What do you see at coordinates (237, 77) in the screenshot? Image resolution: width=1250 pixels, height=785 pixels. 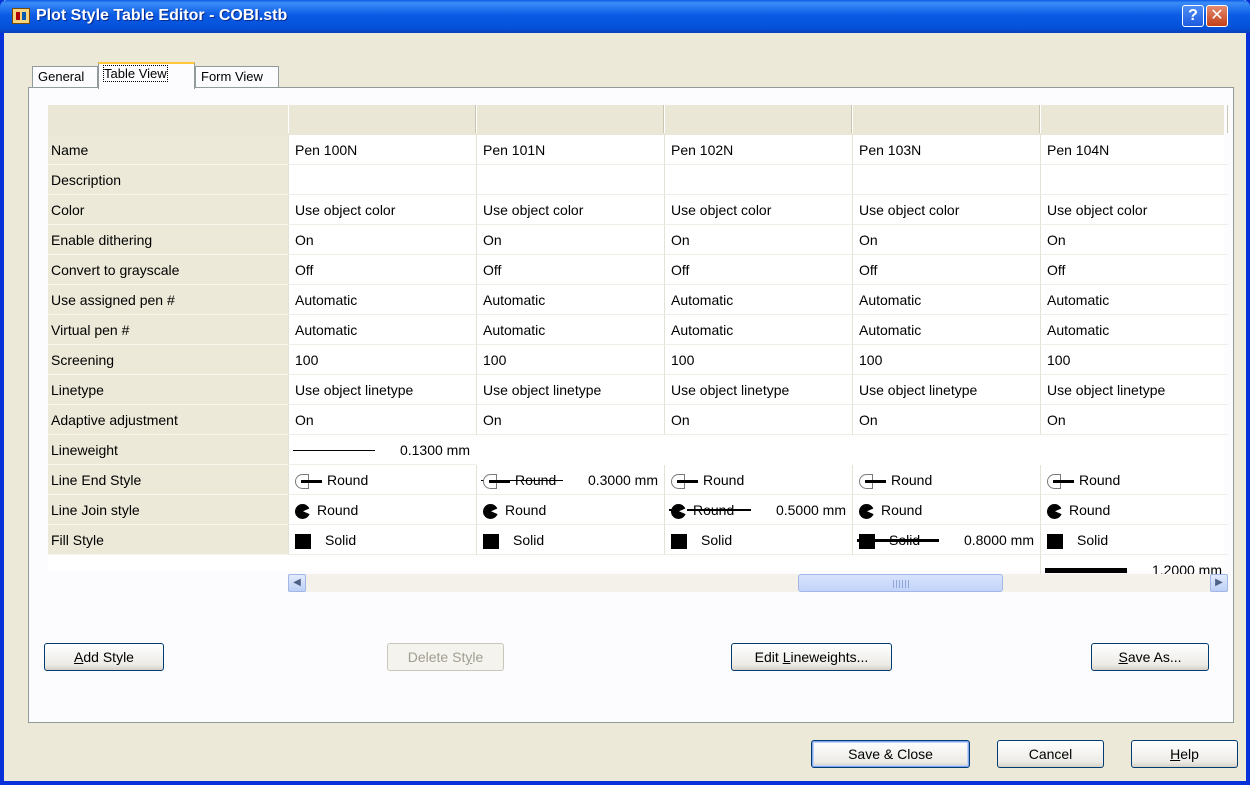 I see `tab-form-view: Form View` at bounding box center [237, 77].